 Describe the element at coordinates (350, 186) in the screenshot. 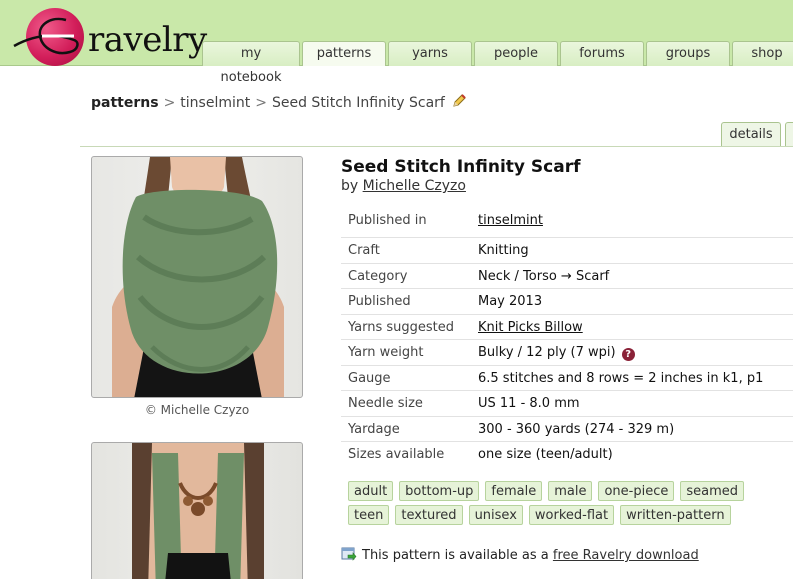

I see `byline-prefix: by` at that location.